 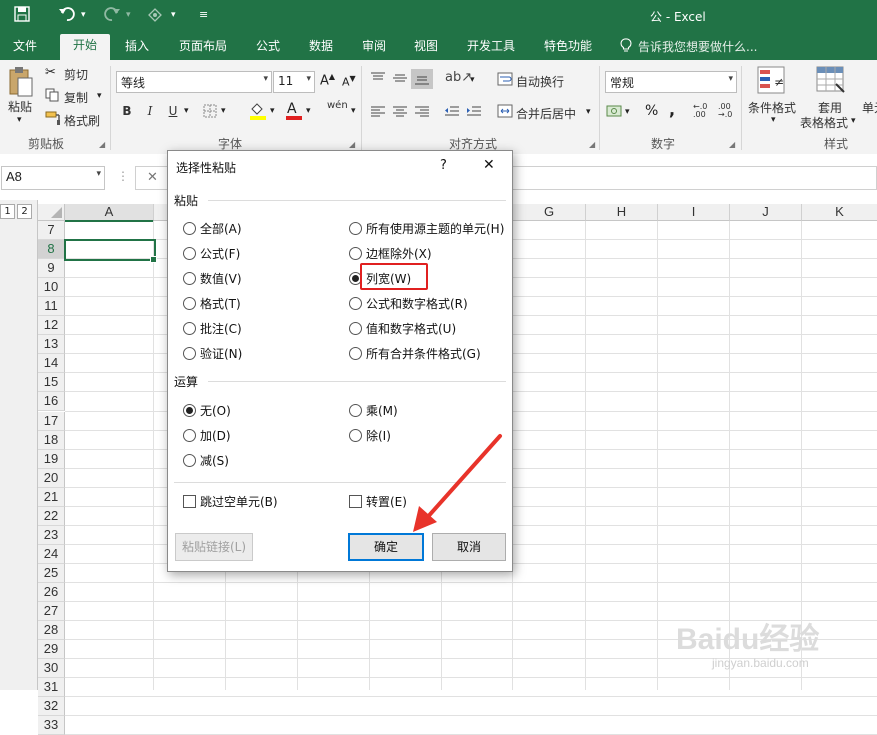 I want to click on row-header-17: 17, so click(x=51, y=421).